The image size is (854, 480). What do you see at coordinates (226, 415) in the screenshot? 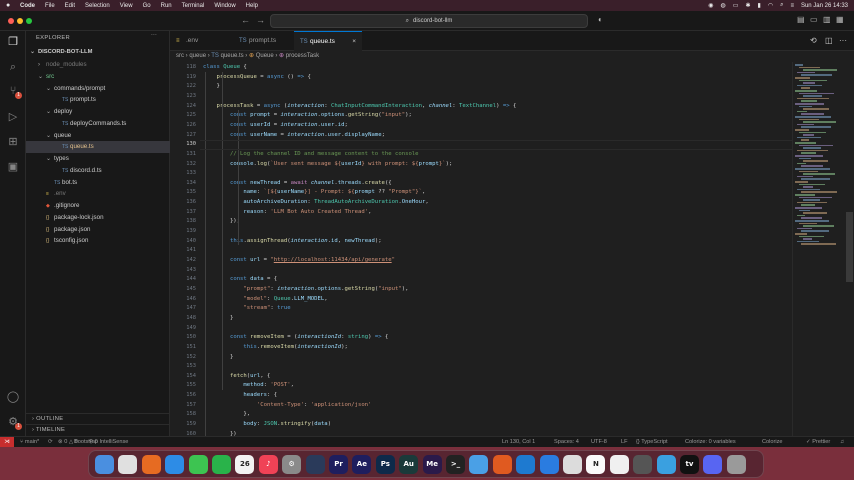
I see `code-line: },` at bounding box center [226, 415].